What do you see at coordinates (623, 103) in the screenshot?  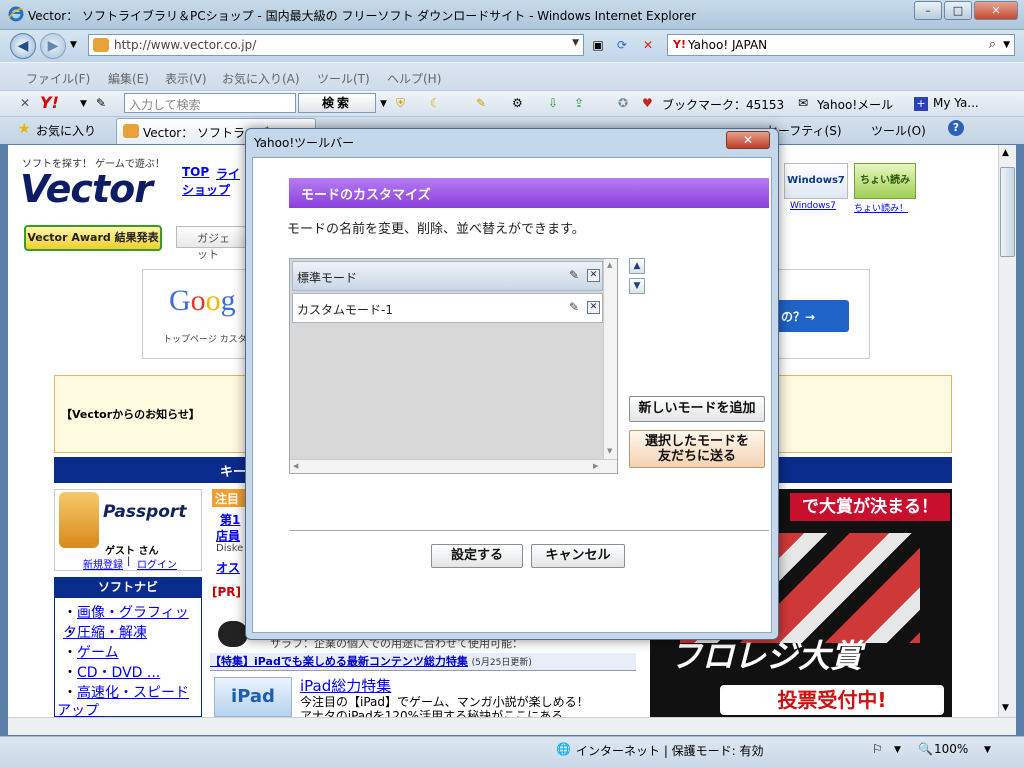 I see `star-icon: ✪` at bounding box center [623, 103].